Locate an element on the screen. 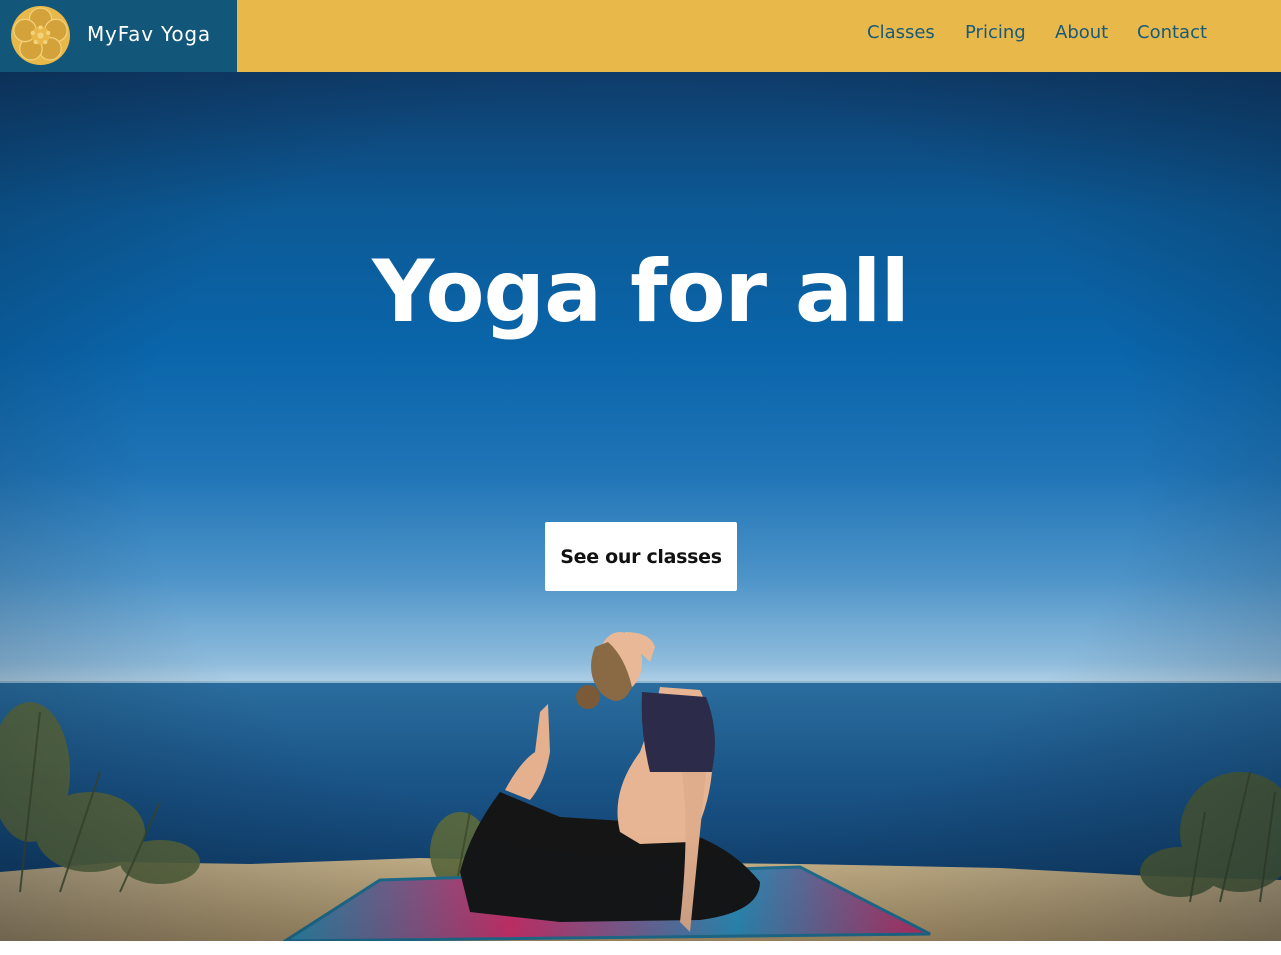 This screenshot has width=1281, height=955. nav-link-about: About is located at coordinates (1081, 32).